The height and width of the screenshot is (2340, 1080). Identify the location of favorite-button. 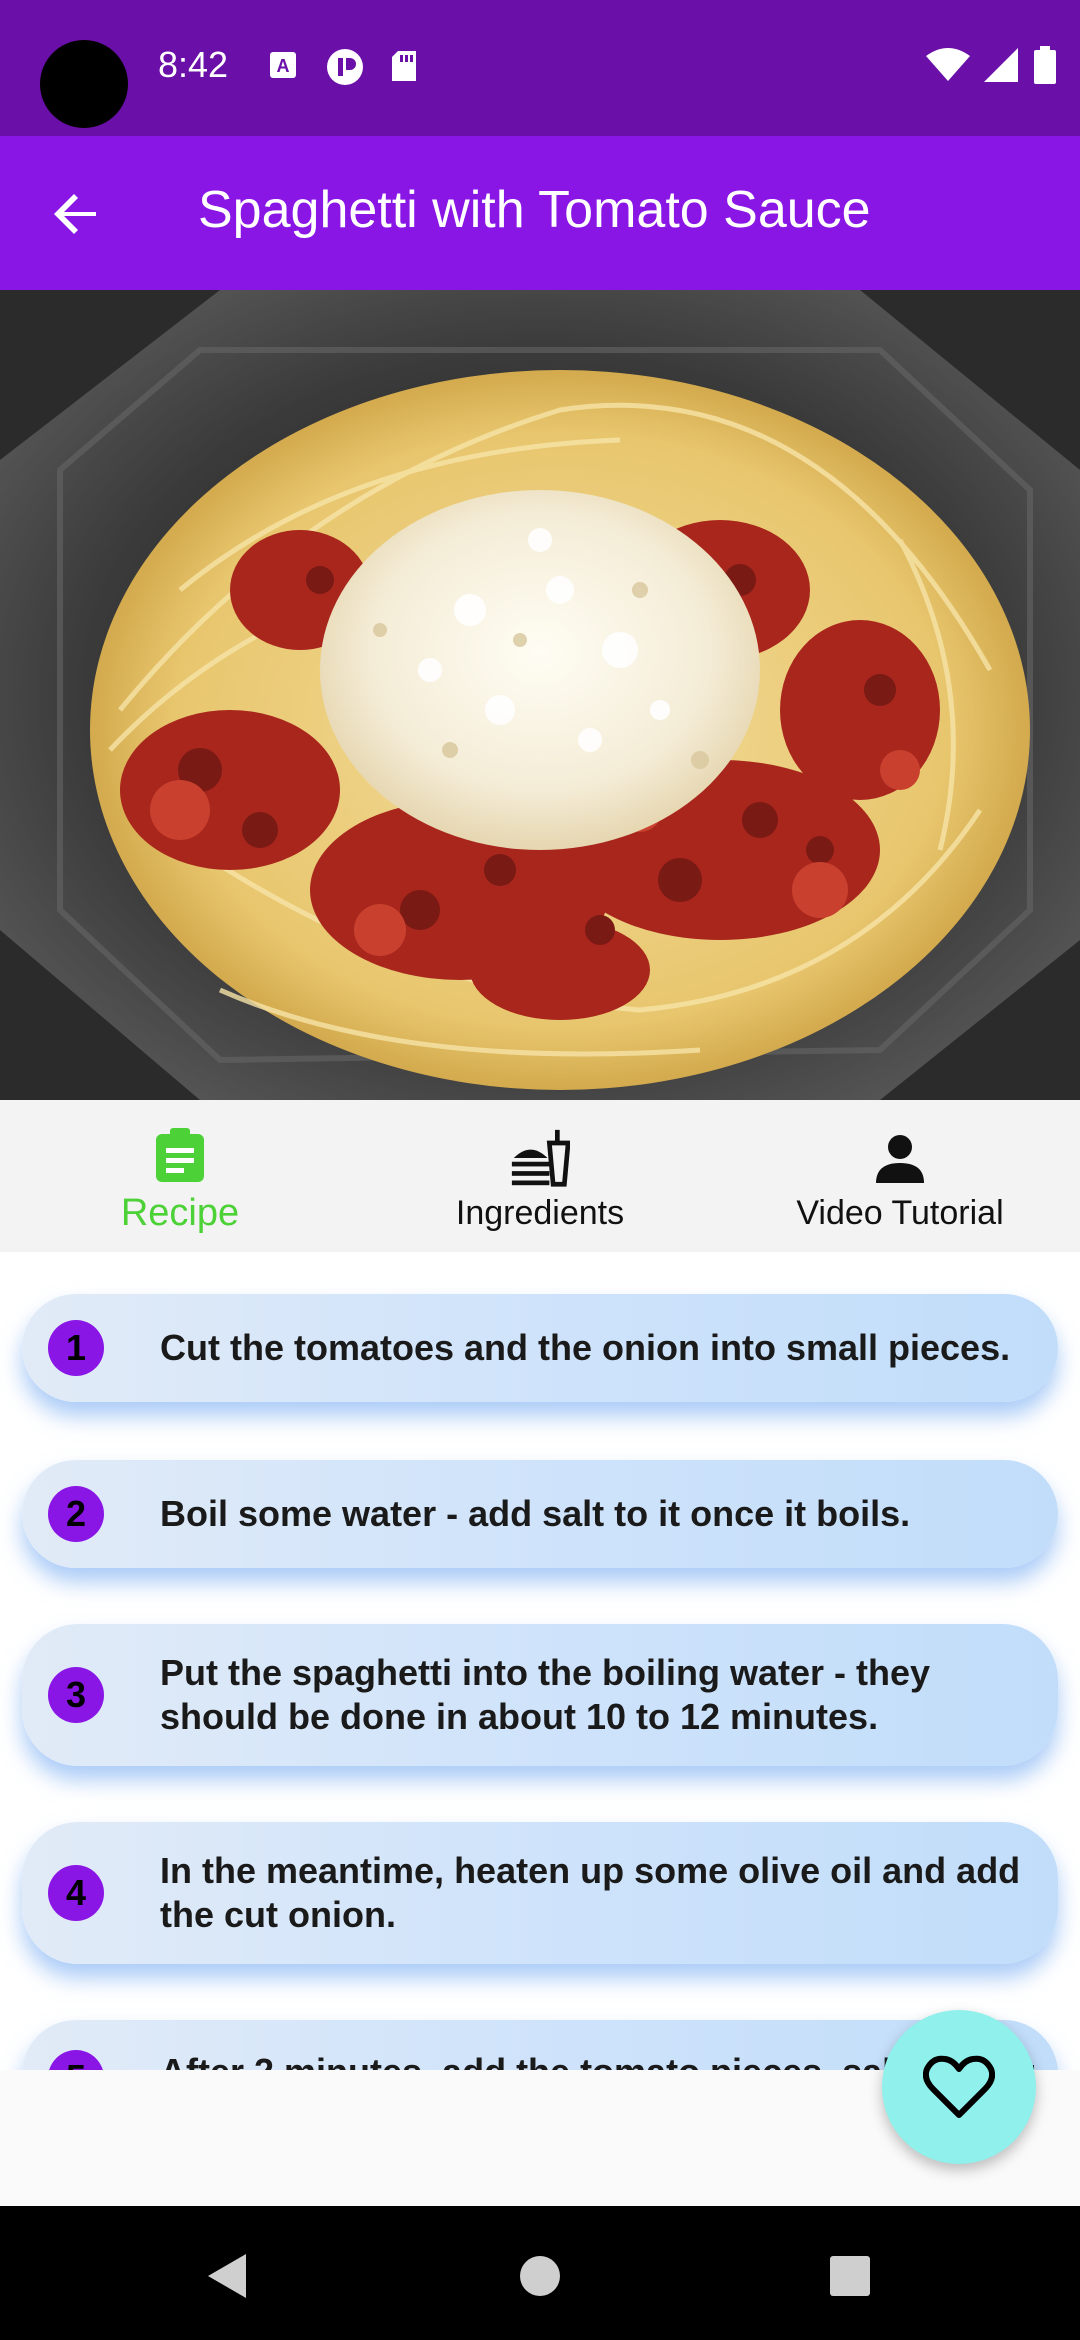
(959, 2087).